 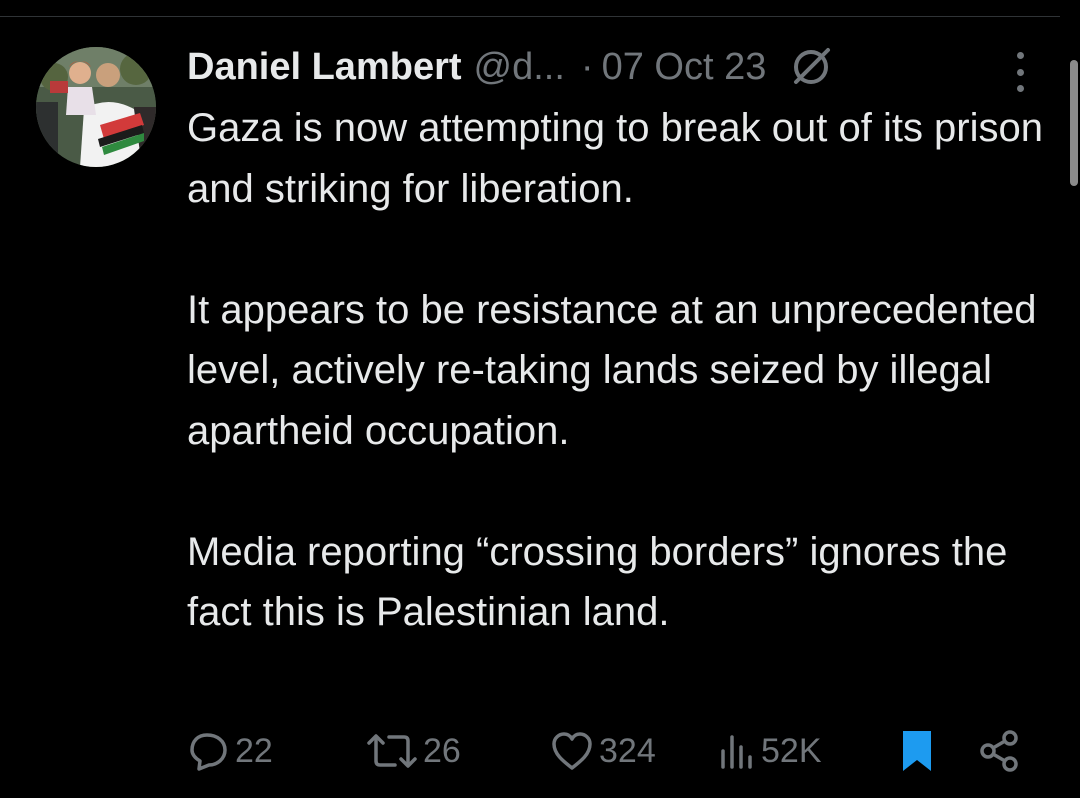 I want to click on scrollbar-thumb, so click(x=1074, y=123).